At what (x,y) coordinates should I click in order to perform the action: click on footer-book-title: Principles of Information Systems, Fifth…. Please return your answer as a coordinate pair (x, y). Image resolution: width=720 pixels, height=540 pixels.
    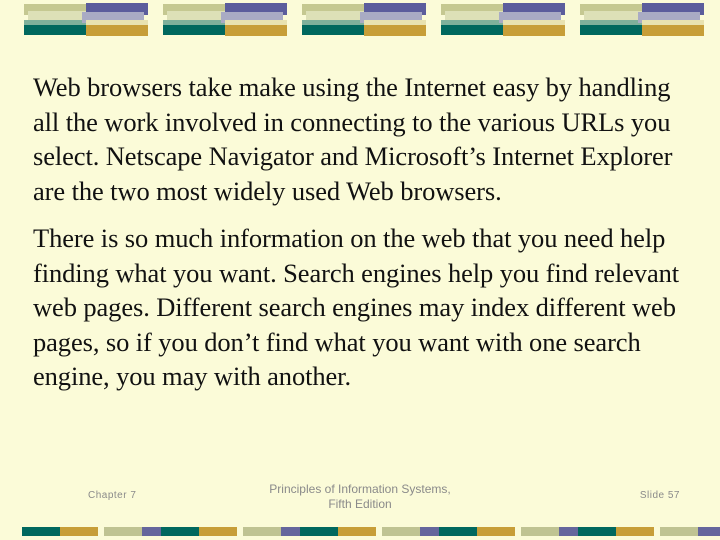
    Looking at the image, I should click on (360, 497).